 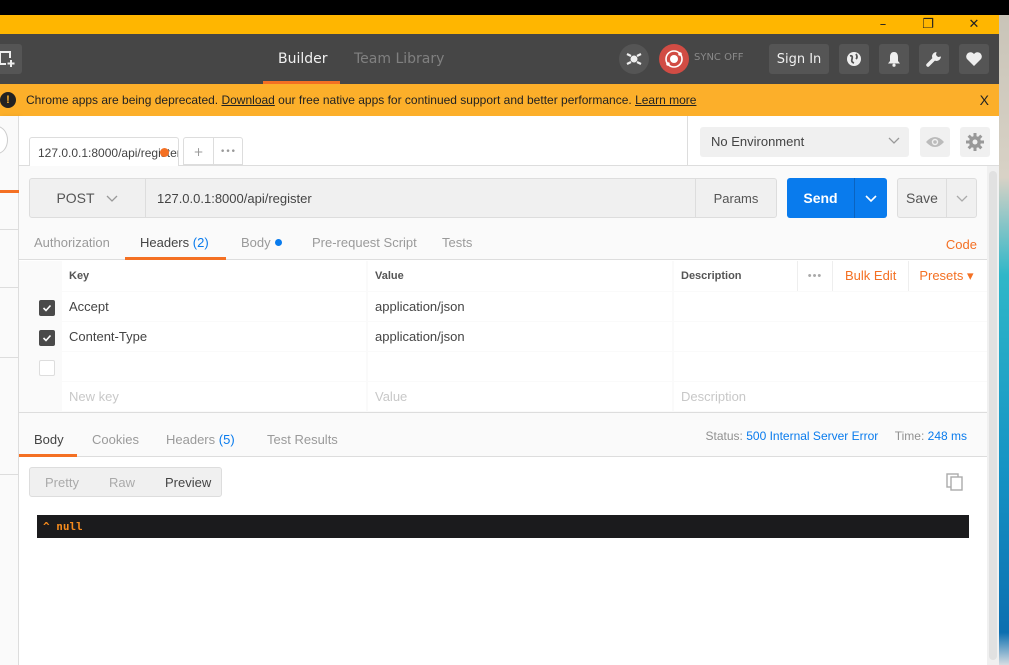 What do you see at coordinates (928, 24) in the screenshot?
I see `restore-button: ❐` at bounding box center [928, 24].